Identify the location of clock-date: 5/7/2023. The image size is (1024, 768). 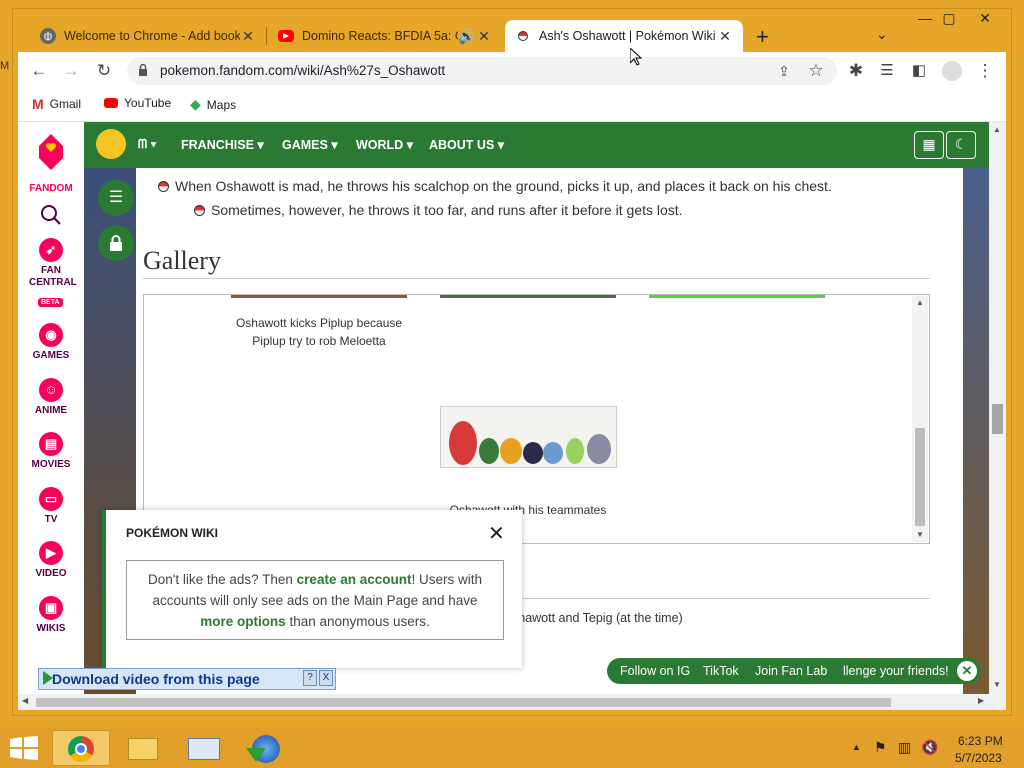
(978, 758).